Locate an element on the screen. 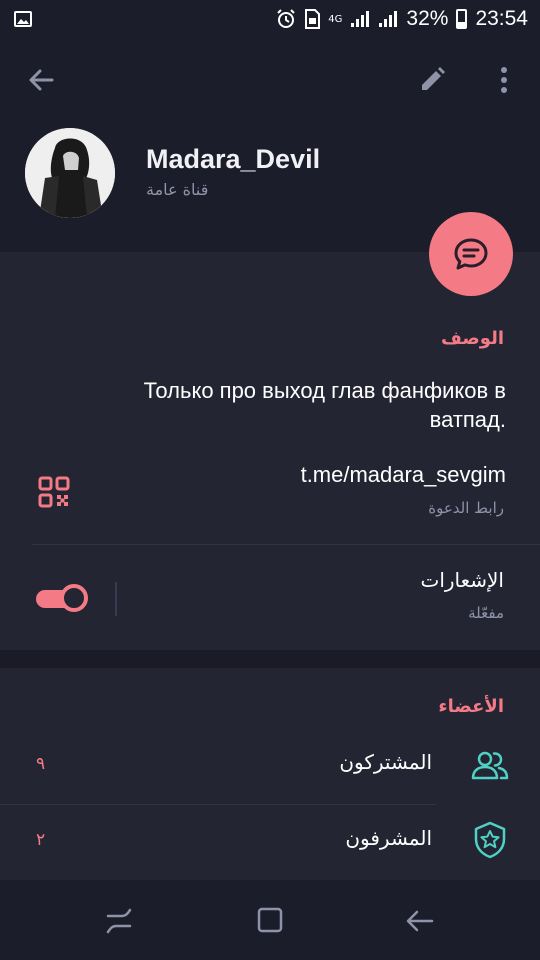 The height and width of the screenshot is (960, 540). back-nav-button is located at coordinates (420, 921).